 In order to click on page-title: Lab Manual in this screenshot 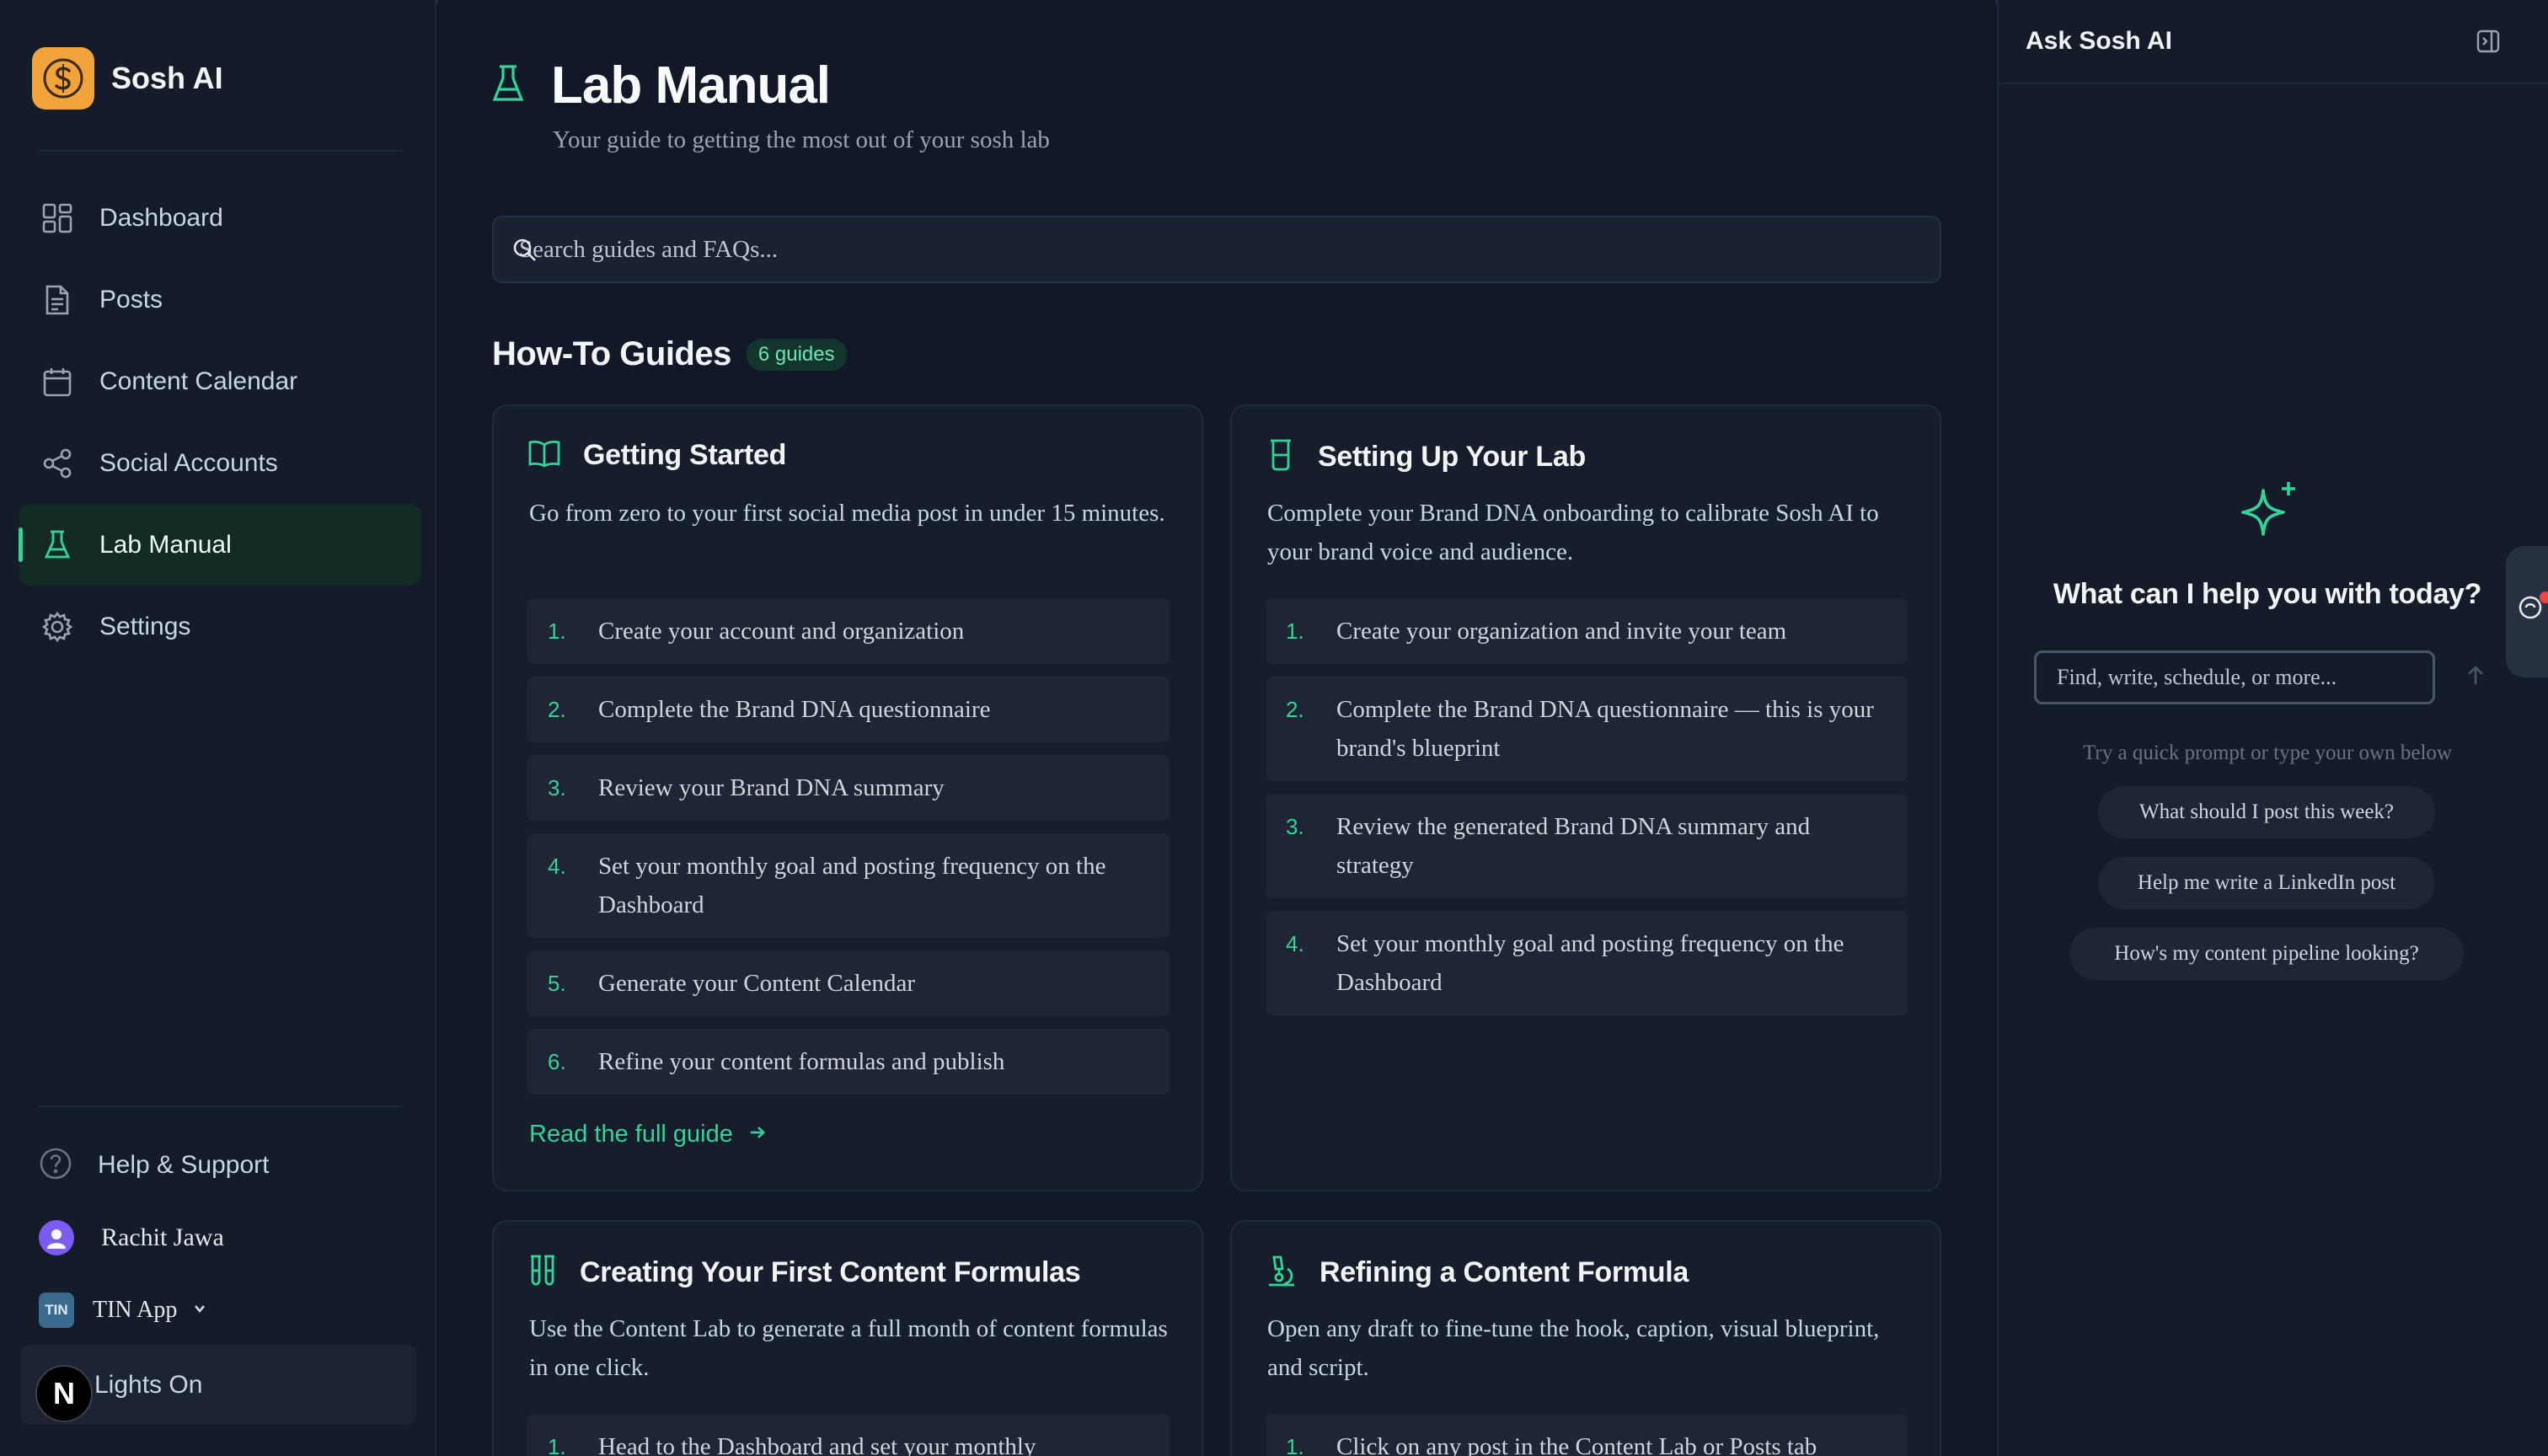, I will do `click(691, 85)`.